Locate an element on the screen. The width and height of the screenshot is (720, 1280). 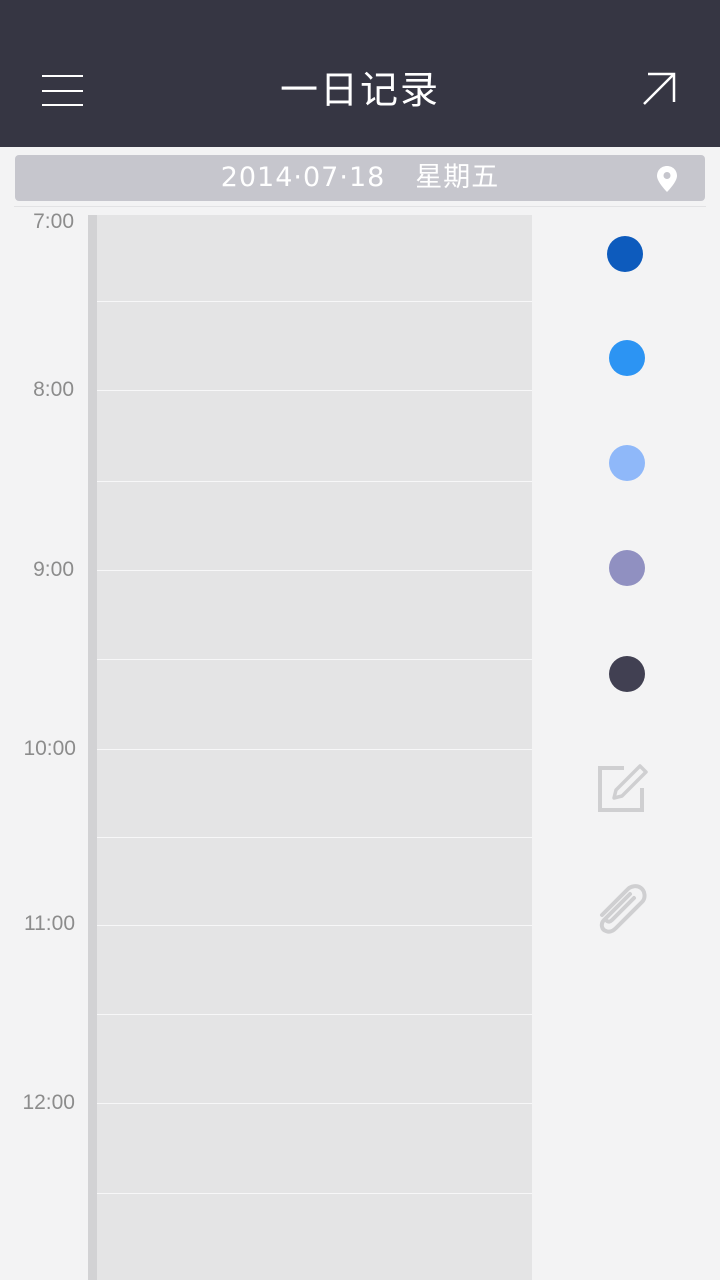
paperclip-icon is located at coordinates (621, 909).